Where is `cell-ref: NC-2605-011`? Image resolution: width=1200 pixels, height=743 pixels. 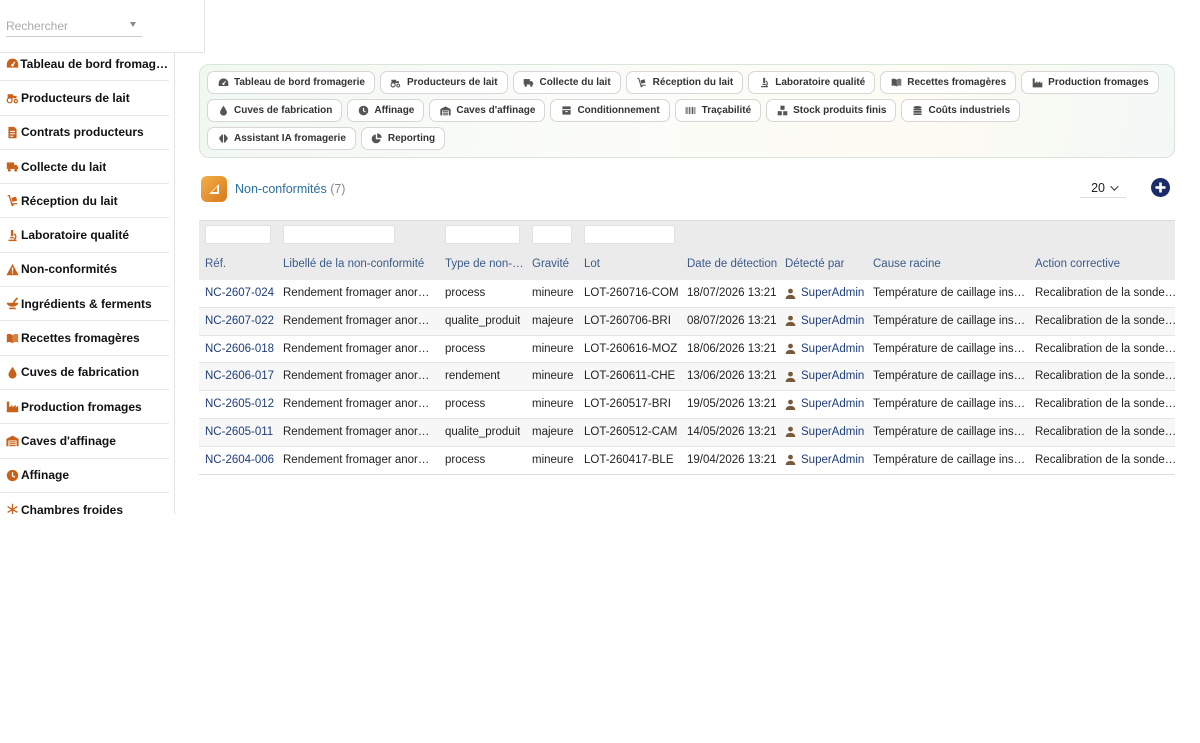
cell-ref: NC-2605-011 is located at coordinates (239, 432).